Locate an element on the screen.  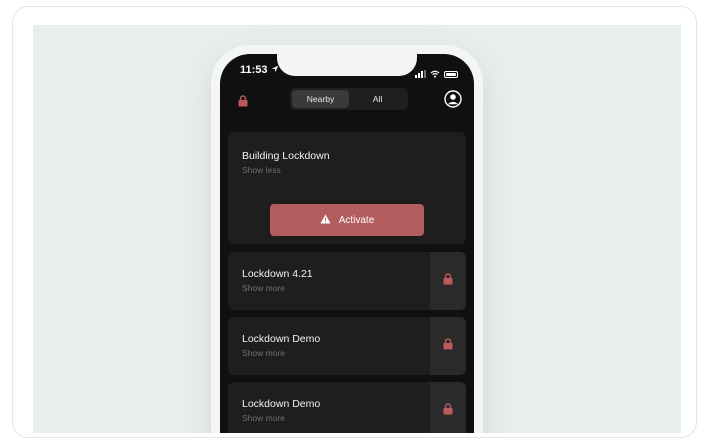
signal-icon is located at coordinates (420, 74).